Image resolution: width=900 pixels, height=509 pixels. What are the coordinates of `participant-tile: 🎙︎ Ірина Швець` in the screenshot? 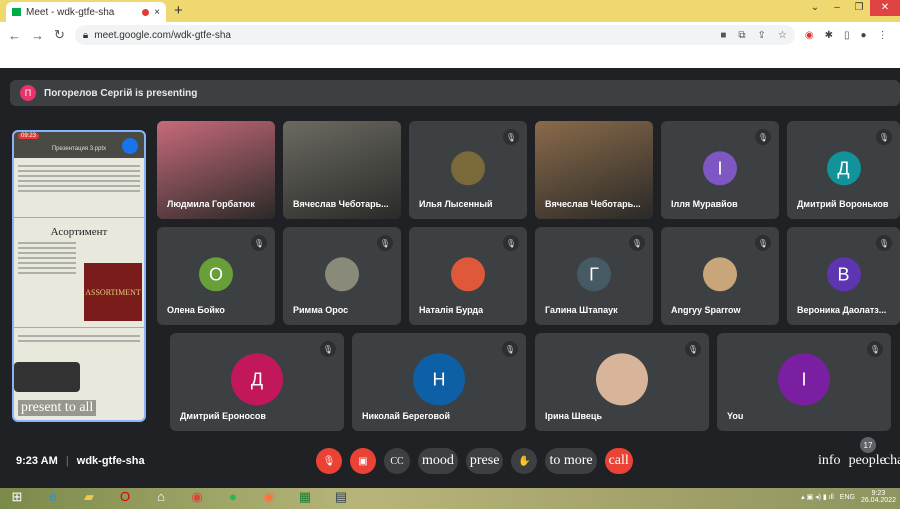 It's located at (622, 382).